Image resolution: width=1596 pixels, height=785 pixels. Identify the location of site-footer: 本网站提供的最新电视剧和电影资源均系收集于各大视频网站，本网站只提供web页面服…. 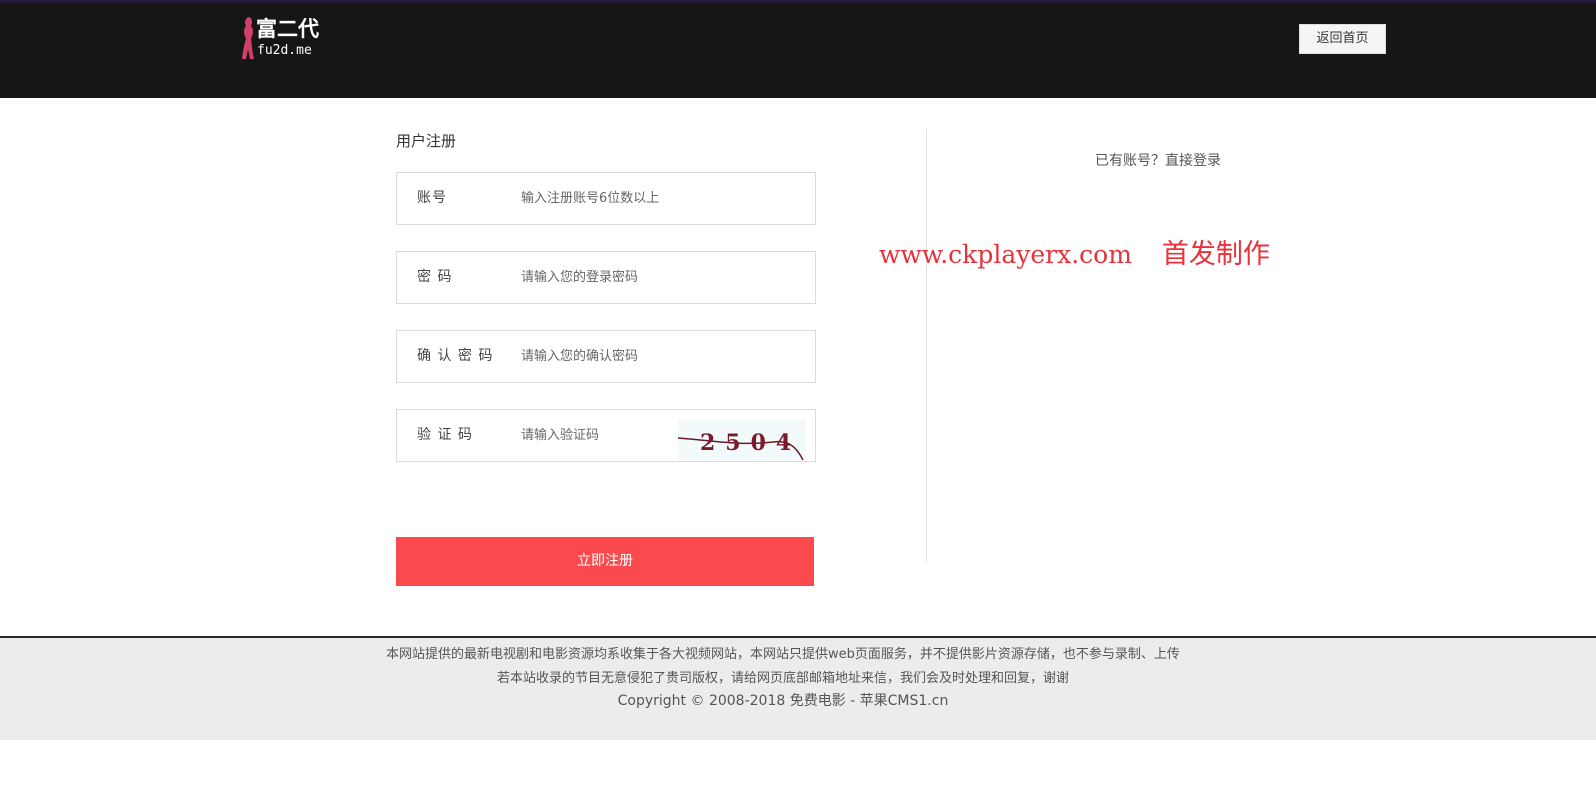
(798, 688).